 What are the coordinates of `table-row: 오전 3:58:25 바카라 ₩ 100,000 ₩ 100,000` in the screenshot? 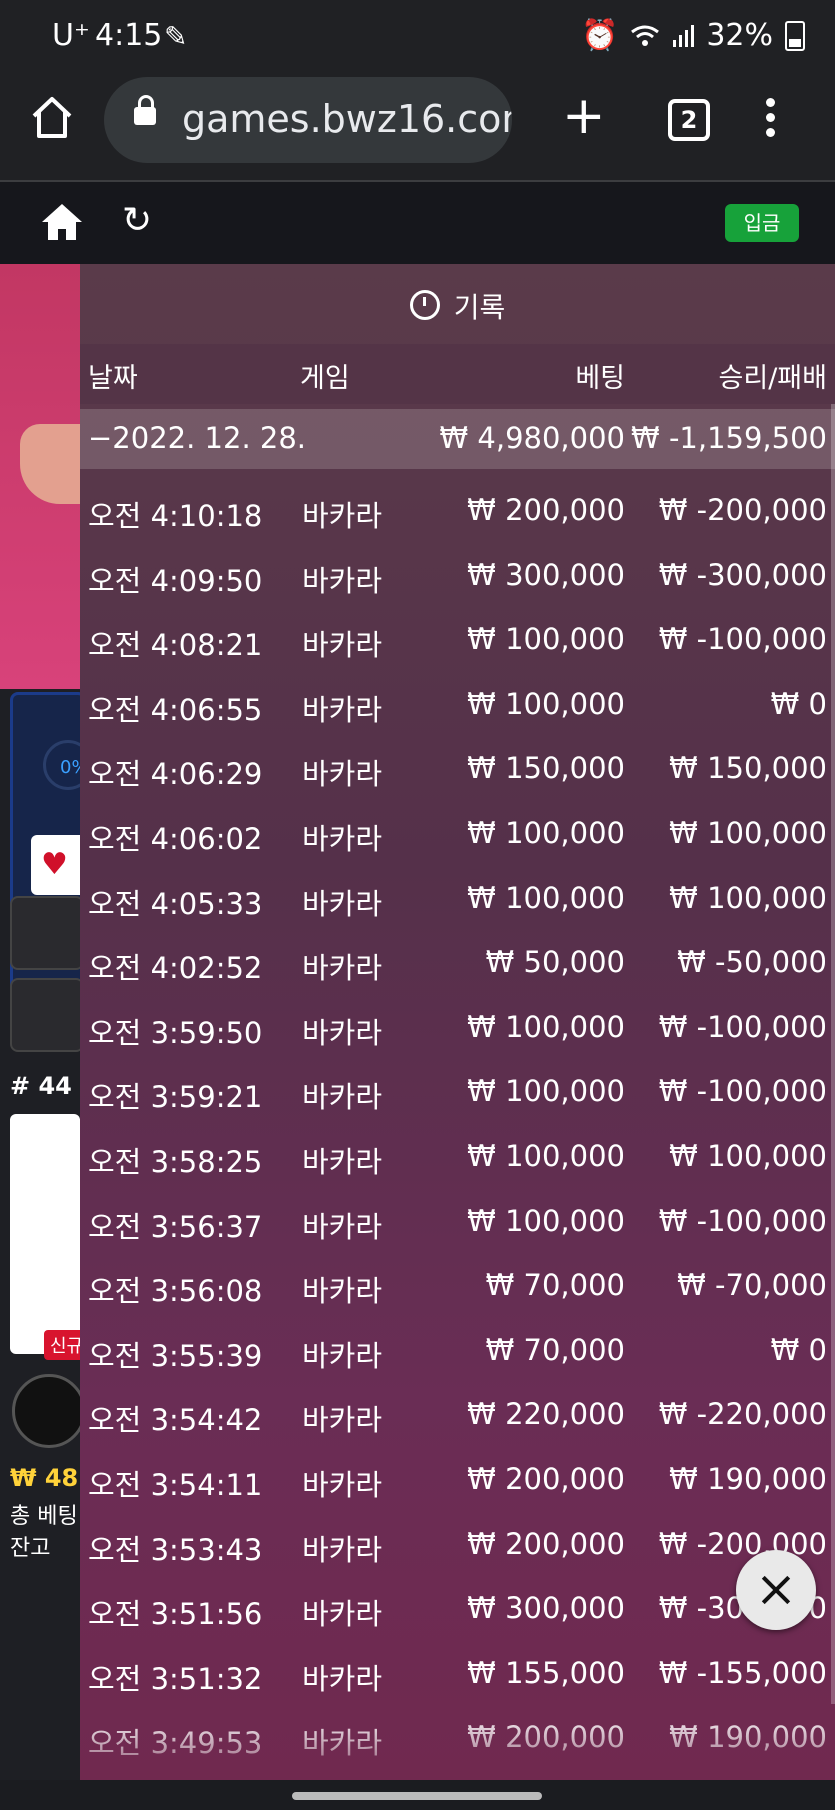 It's located at (457, 1157).